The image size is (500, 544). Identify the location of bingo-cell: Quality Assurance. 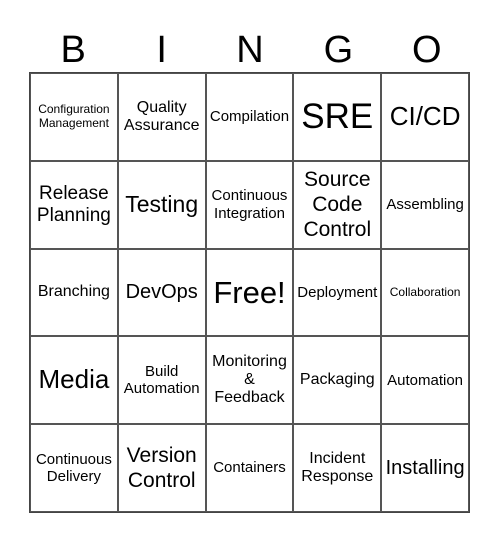
(161, 117).